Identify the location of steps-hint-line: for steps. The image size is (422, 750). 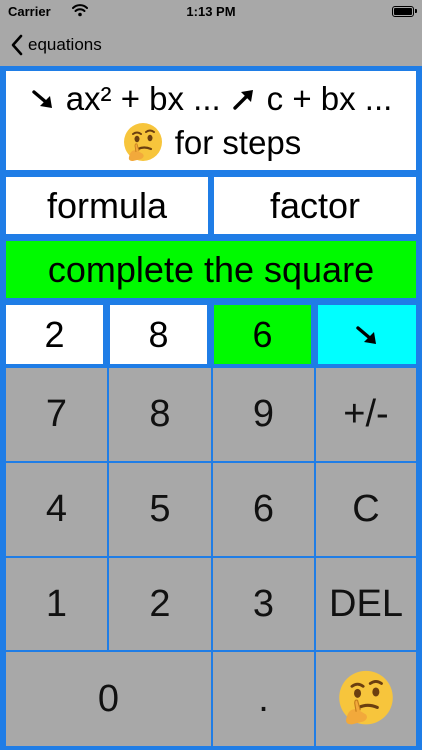
(211, 143).